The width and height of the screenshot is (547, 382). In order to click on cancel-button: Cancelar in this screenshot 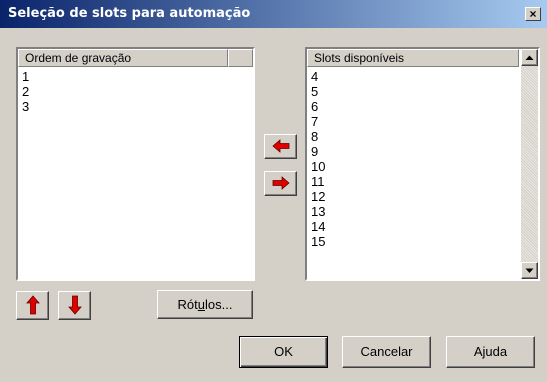, I will do `click(386, 352)`.